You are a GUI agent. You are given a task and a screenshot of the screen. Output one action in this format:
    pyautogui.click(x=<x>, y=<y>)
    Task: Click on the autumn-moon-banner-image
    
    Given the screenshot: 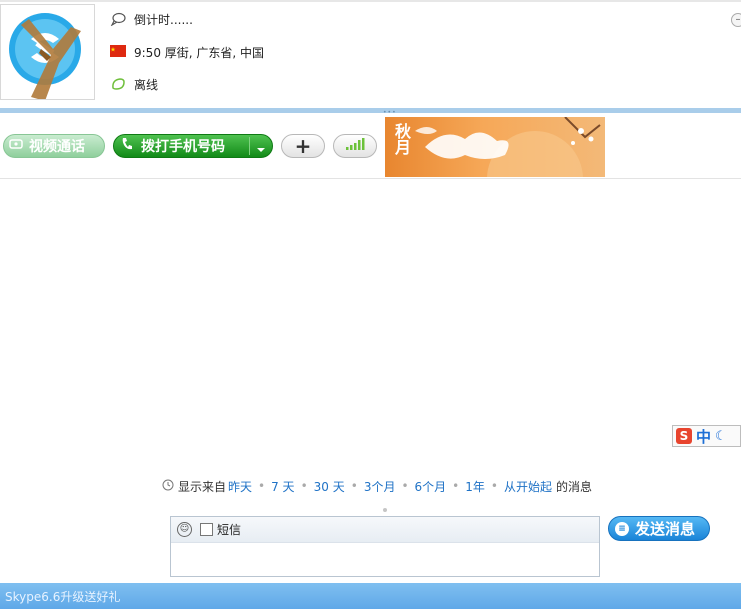 What is the action you would take?
    pyautogui.click(x=508, y=147)
    